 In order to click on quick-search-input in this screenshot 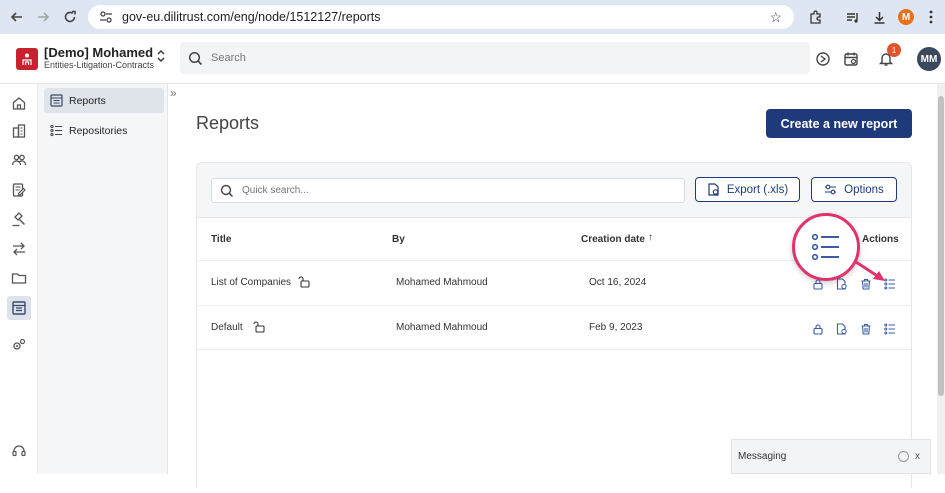, I will do `click(452, 190)`.